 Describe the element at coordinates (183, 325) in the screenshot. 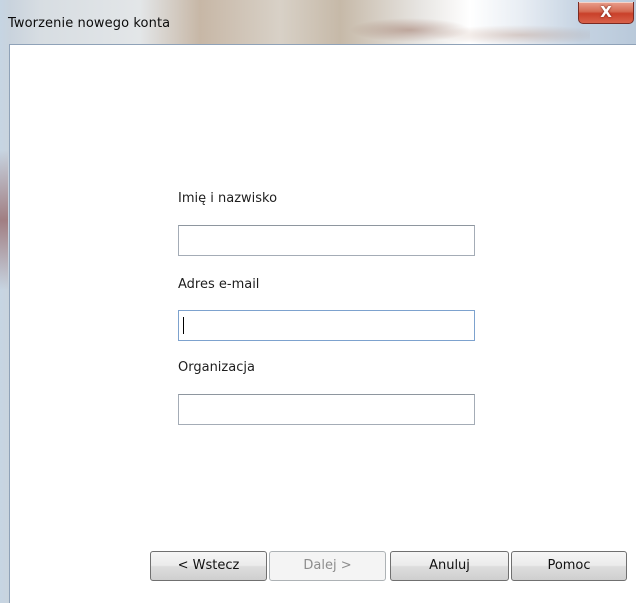

I see `text-cursor` at that location.